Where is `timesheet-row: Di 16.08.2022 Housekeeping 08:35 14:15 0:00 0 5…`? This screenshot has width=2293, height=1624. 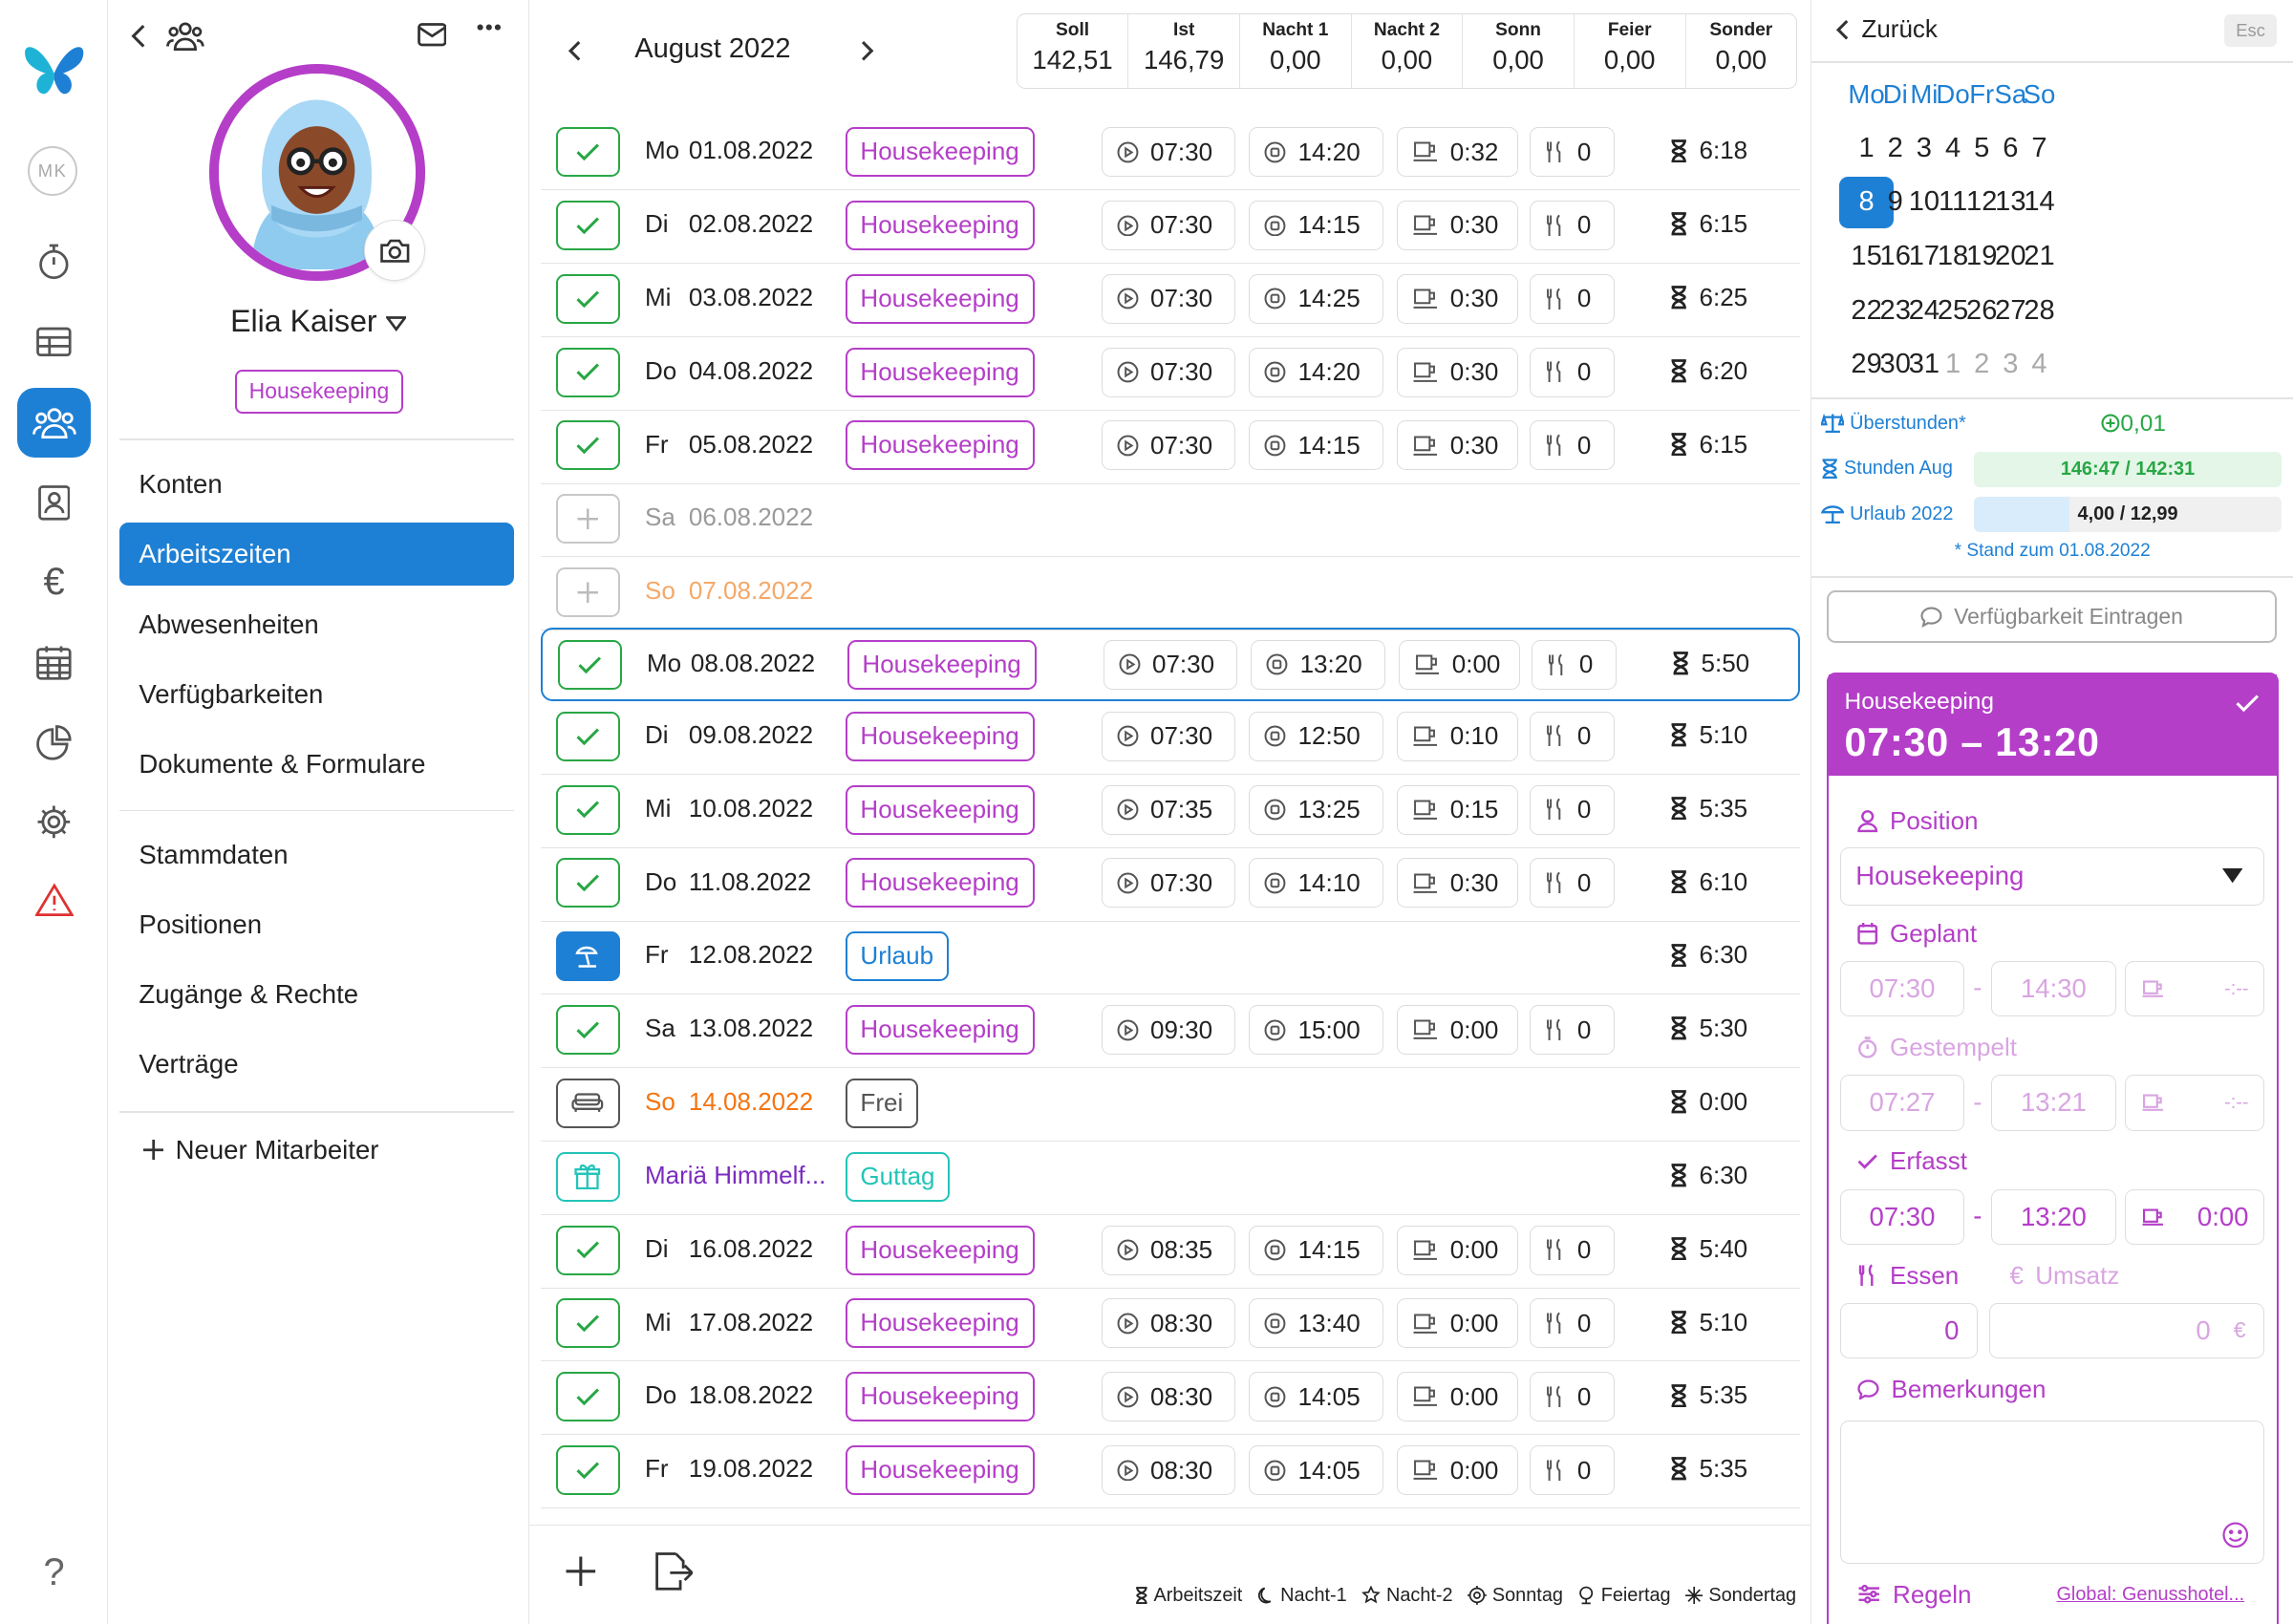 timesheet-row: Di 16.08.2022 Housekeeping 08:35 14:15 0:00 0 5… is located at coordinates (1171, 1252).